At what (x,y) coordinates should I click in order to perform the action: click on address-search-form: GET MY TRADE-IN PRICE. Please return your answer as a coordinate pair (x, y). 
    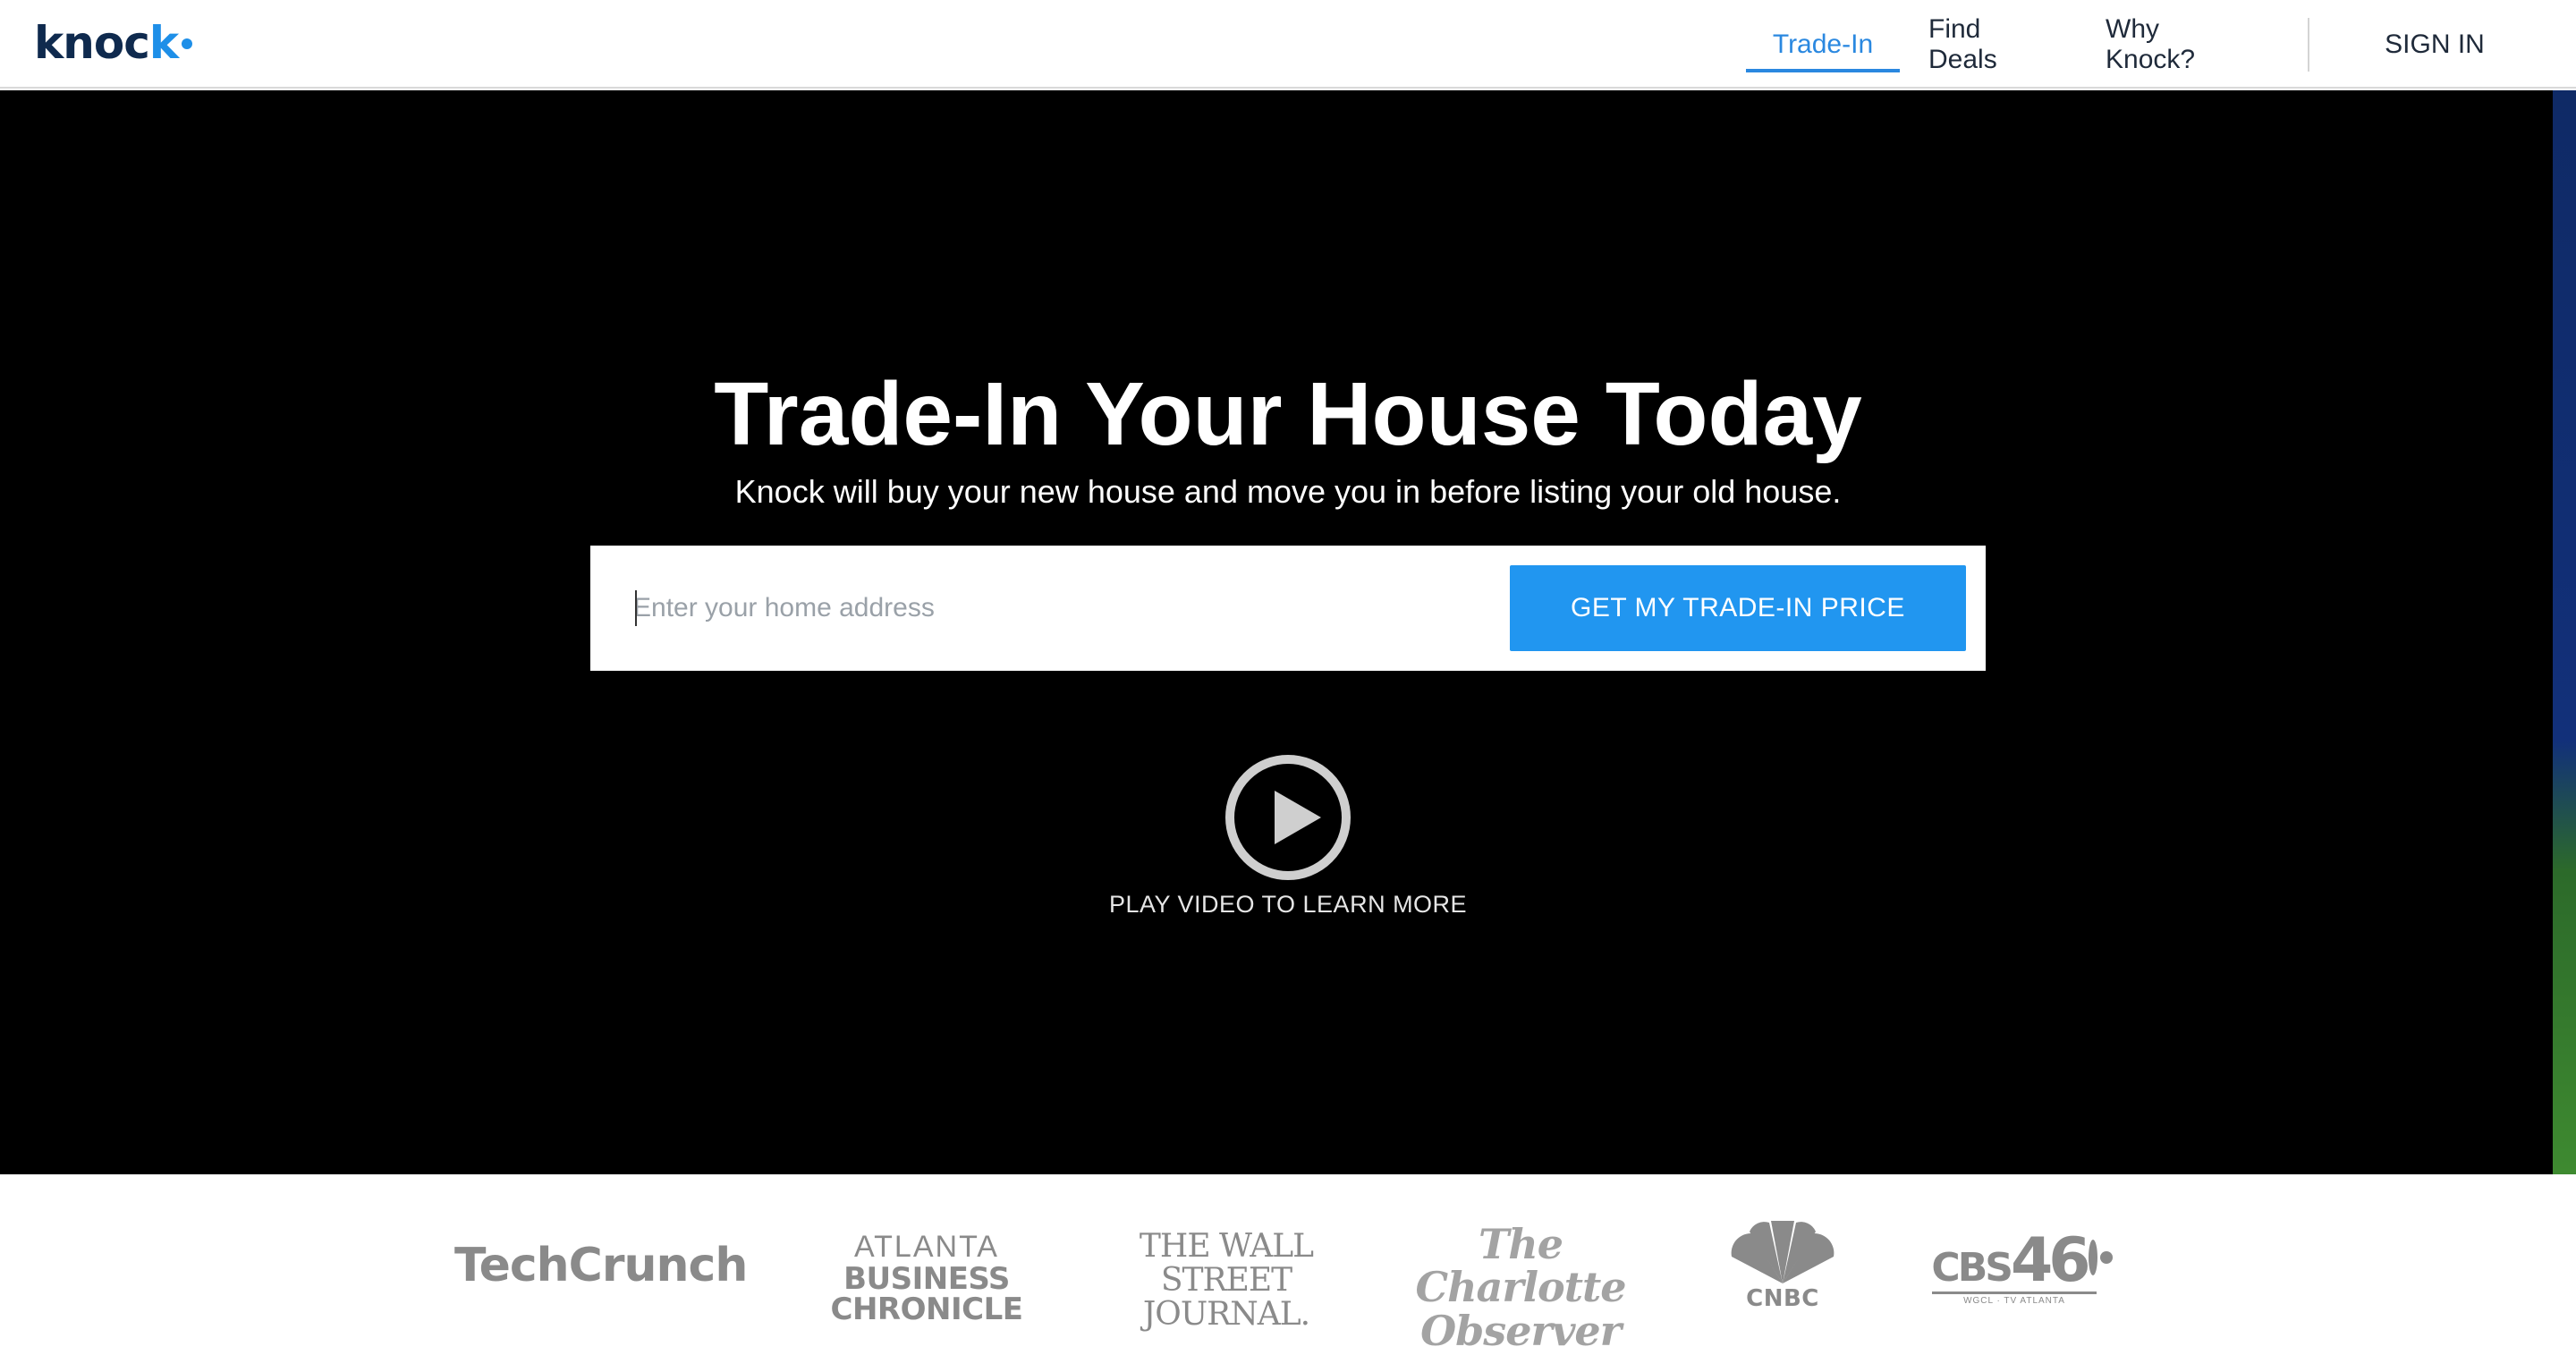
    Looking at the image, I should click on (1288, 608).